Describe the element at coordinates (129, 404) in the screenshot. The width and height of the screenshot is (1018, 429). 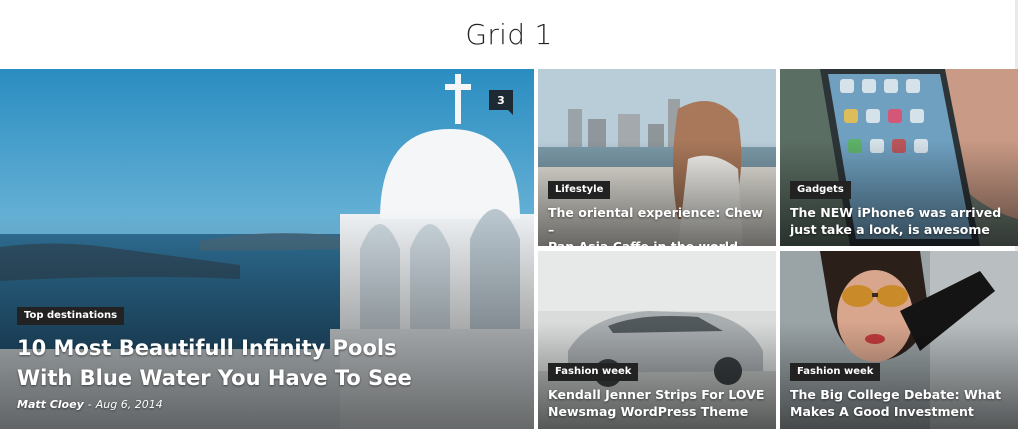
I see `post-date: Aug 6, 2014` at that location.